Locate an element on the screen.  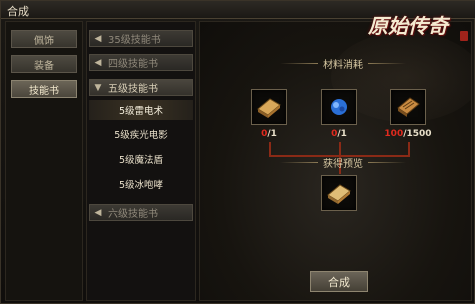
scroll-icon is located at coordinates (408, 107).